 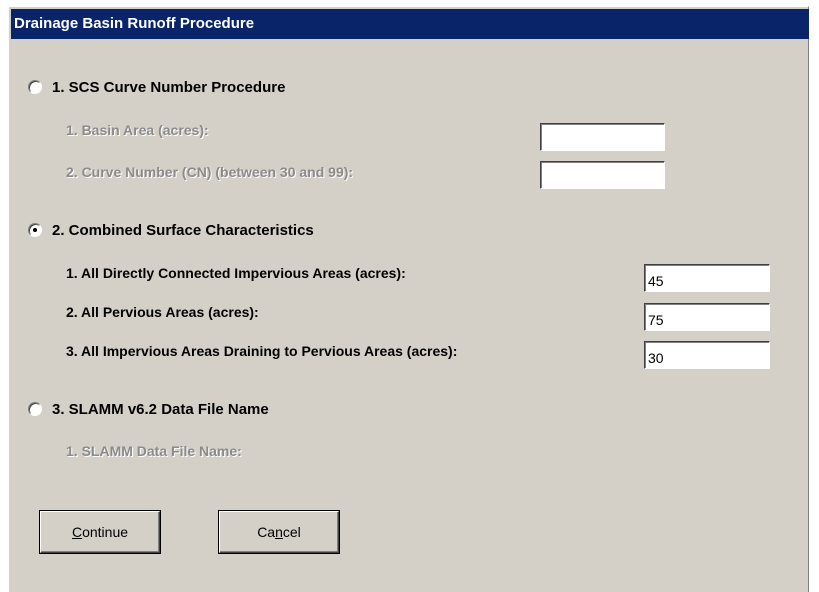 I want to click on basin-area-label: 1. Basin Area (acres):, so click(x=137, y=130).